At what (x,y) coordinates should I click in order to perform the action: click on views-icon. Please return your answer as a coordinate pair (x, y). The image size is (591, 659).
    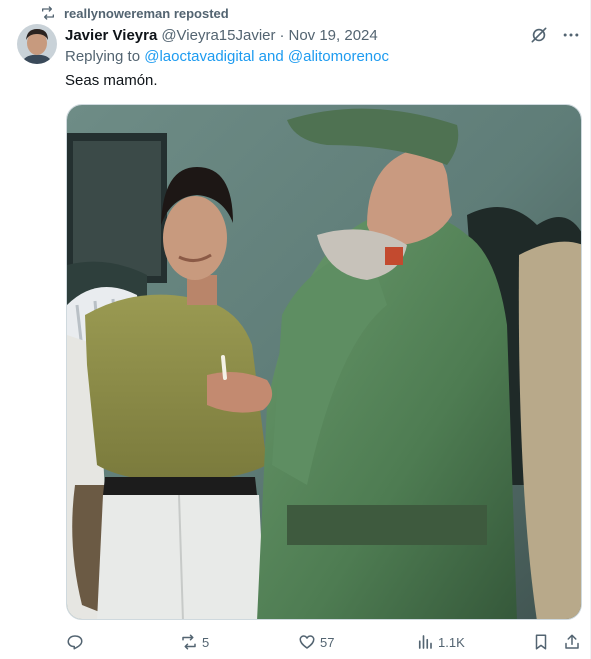
    Looking at the image, I should click on (425, 642).